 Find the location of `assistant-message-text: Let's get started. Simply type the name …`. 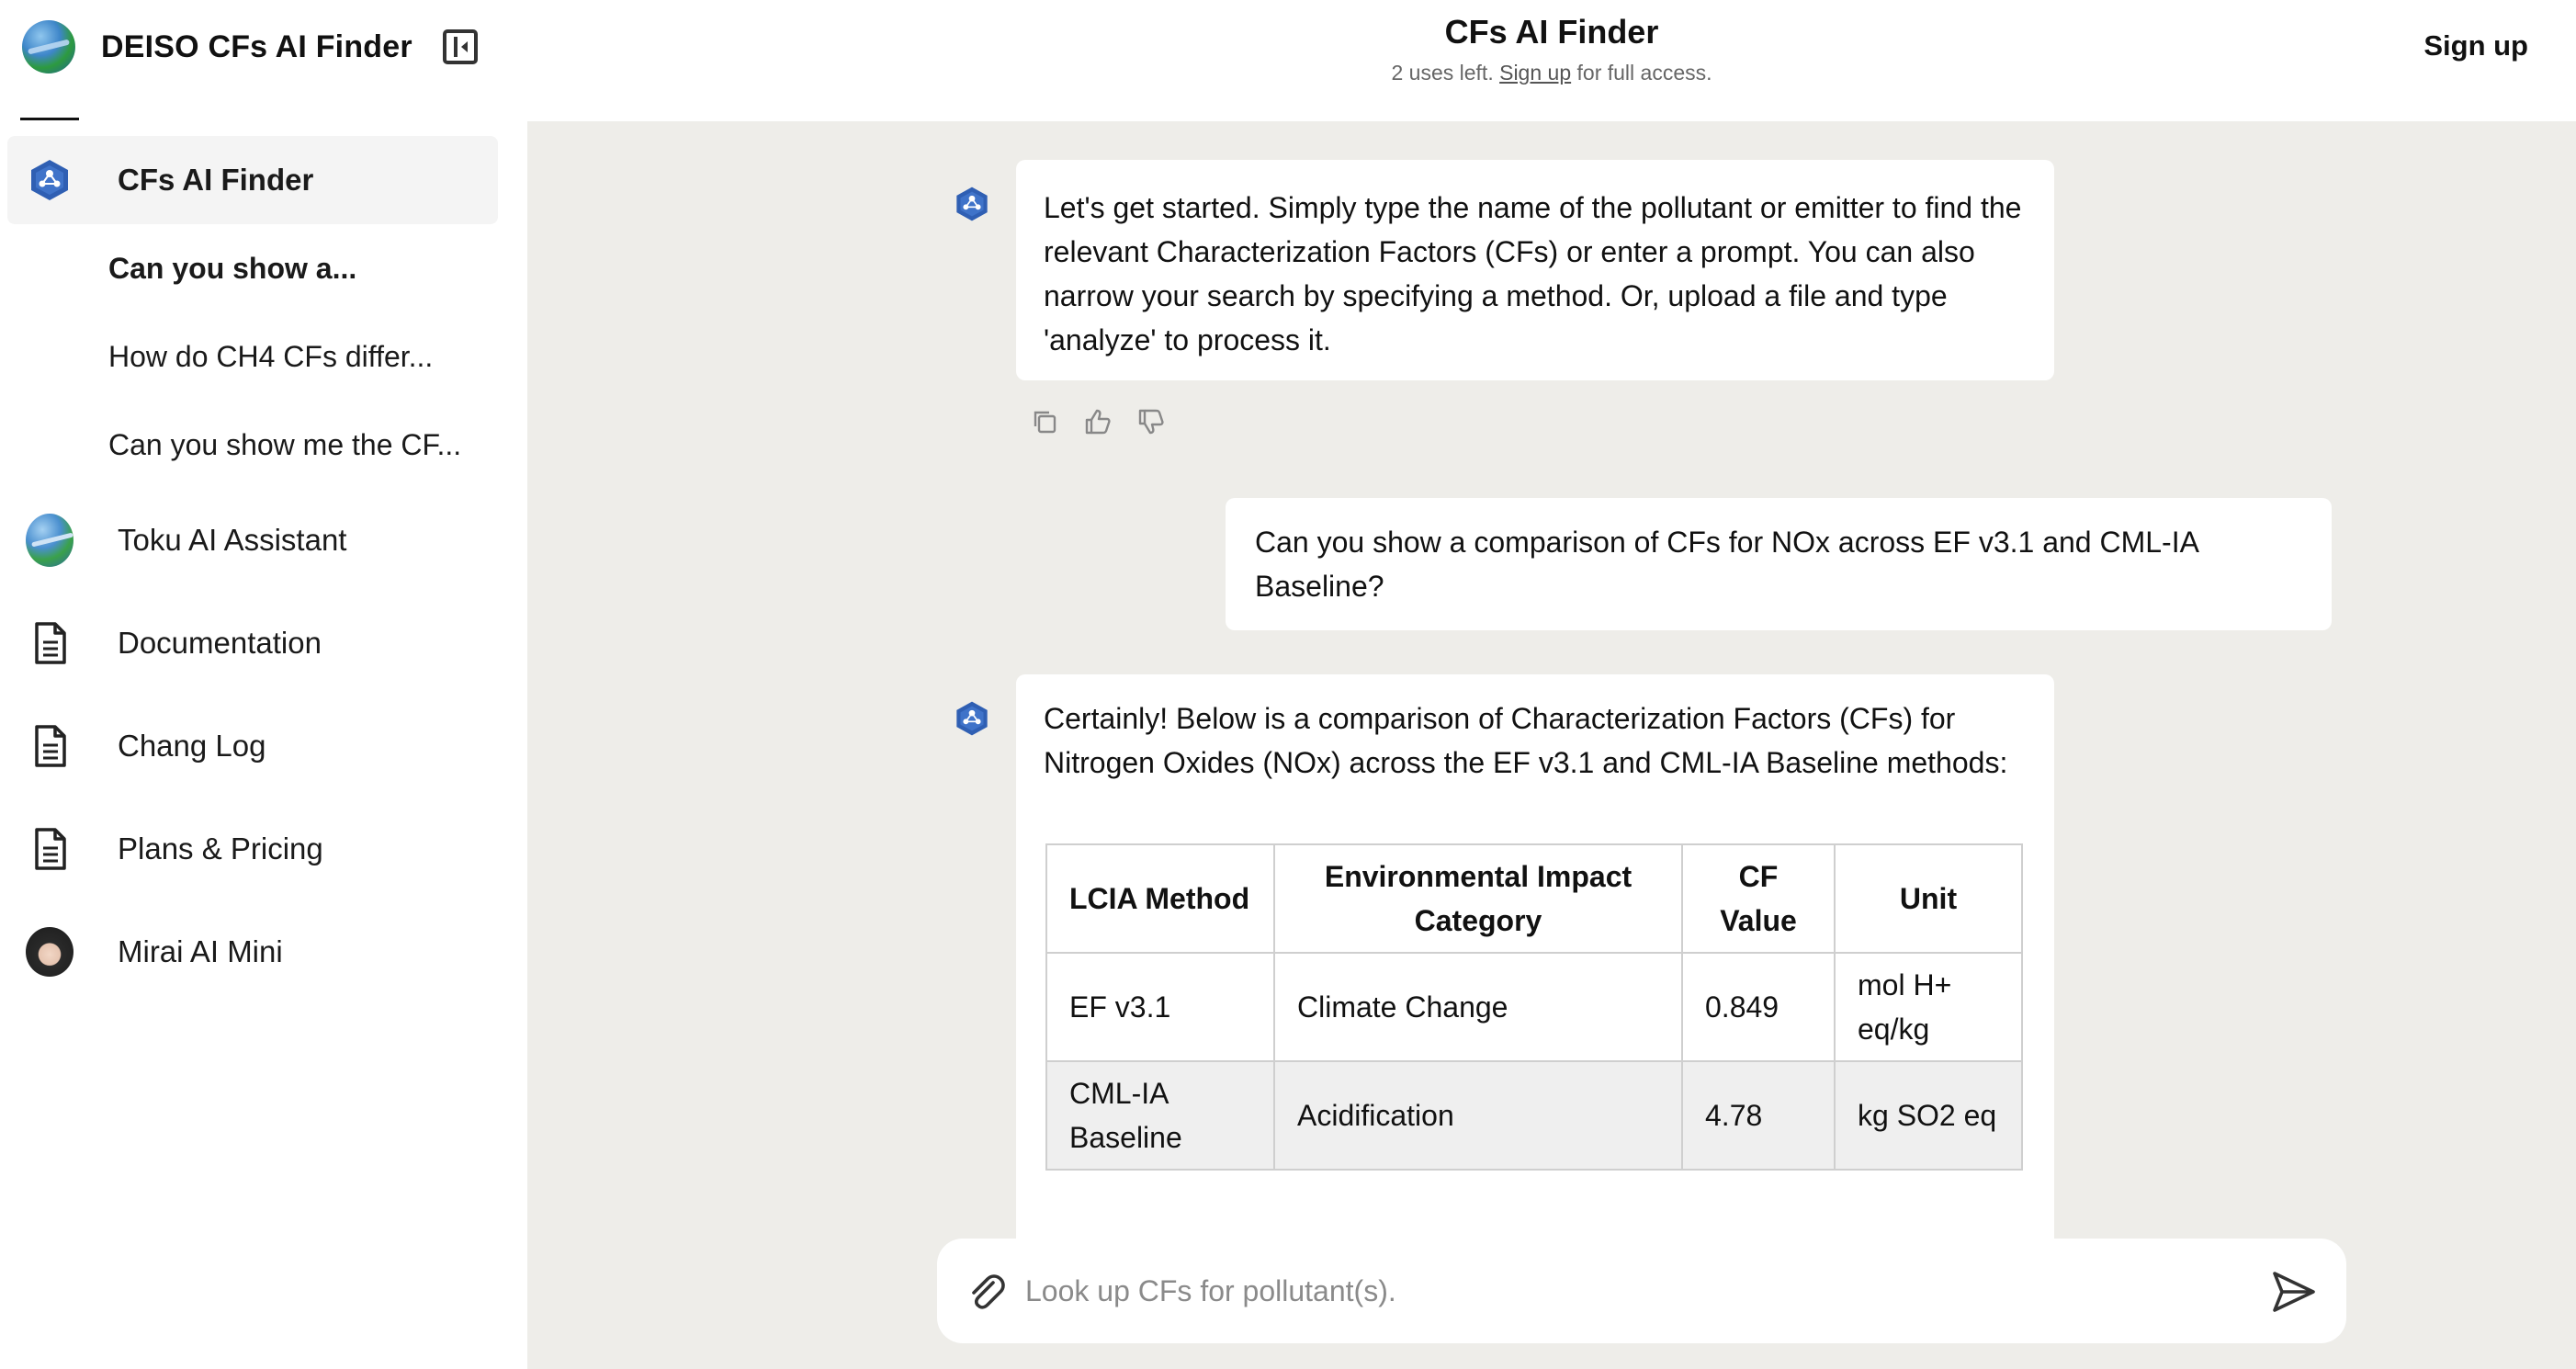

assistant-message-text: Let's get started. Simply type the name … is located at coordinates (1533, 273).